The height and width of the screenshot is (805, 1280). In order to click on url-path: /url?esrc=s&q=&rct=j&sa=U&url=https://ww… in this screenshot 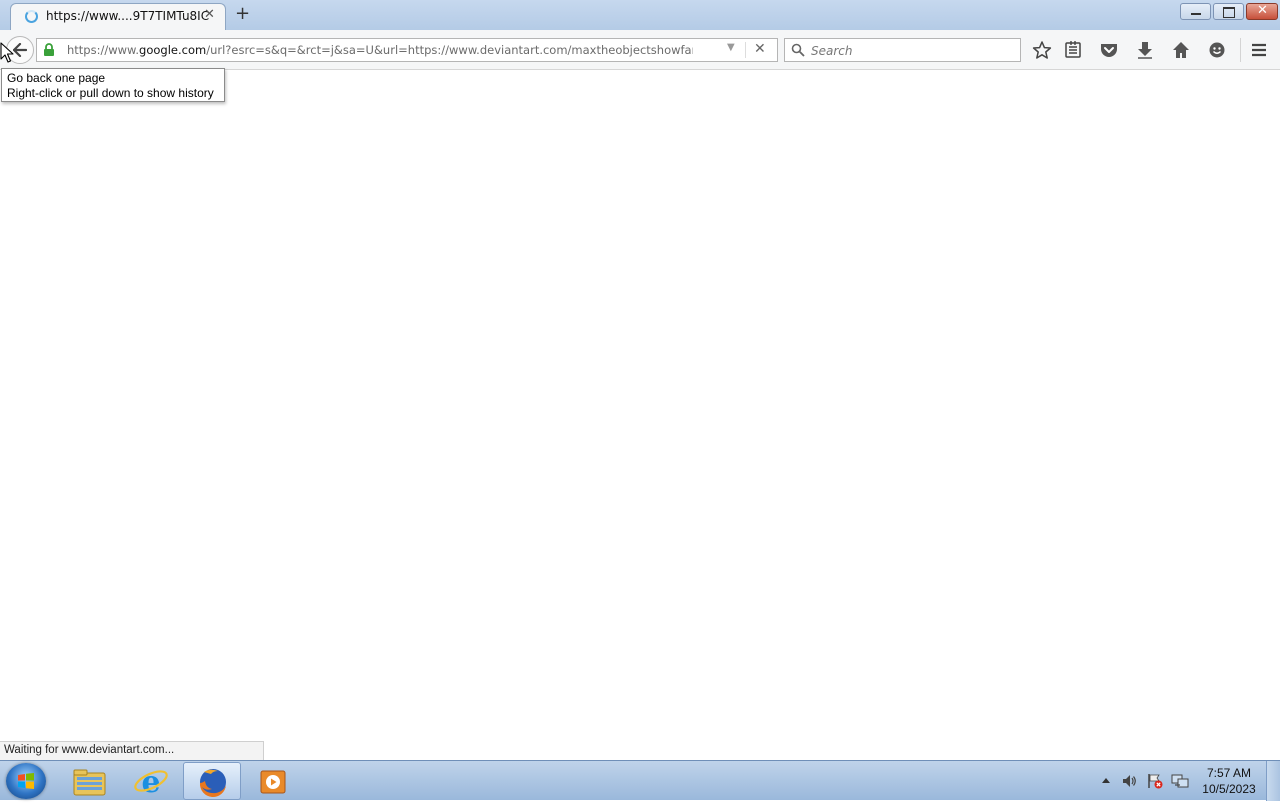, I will do `click(449, 50)`.